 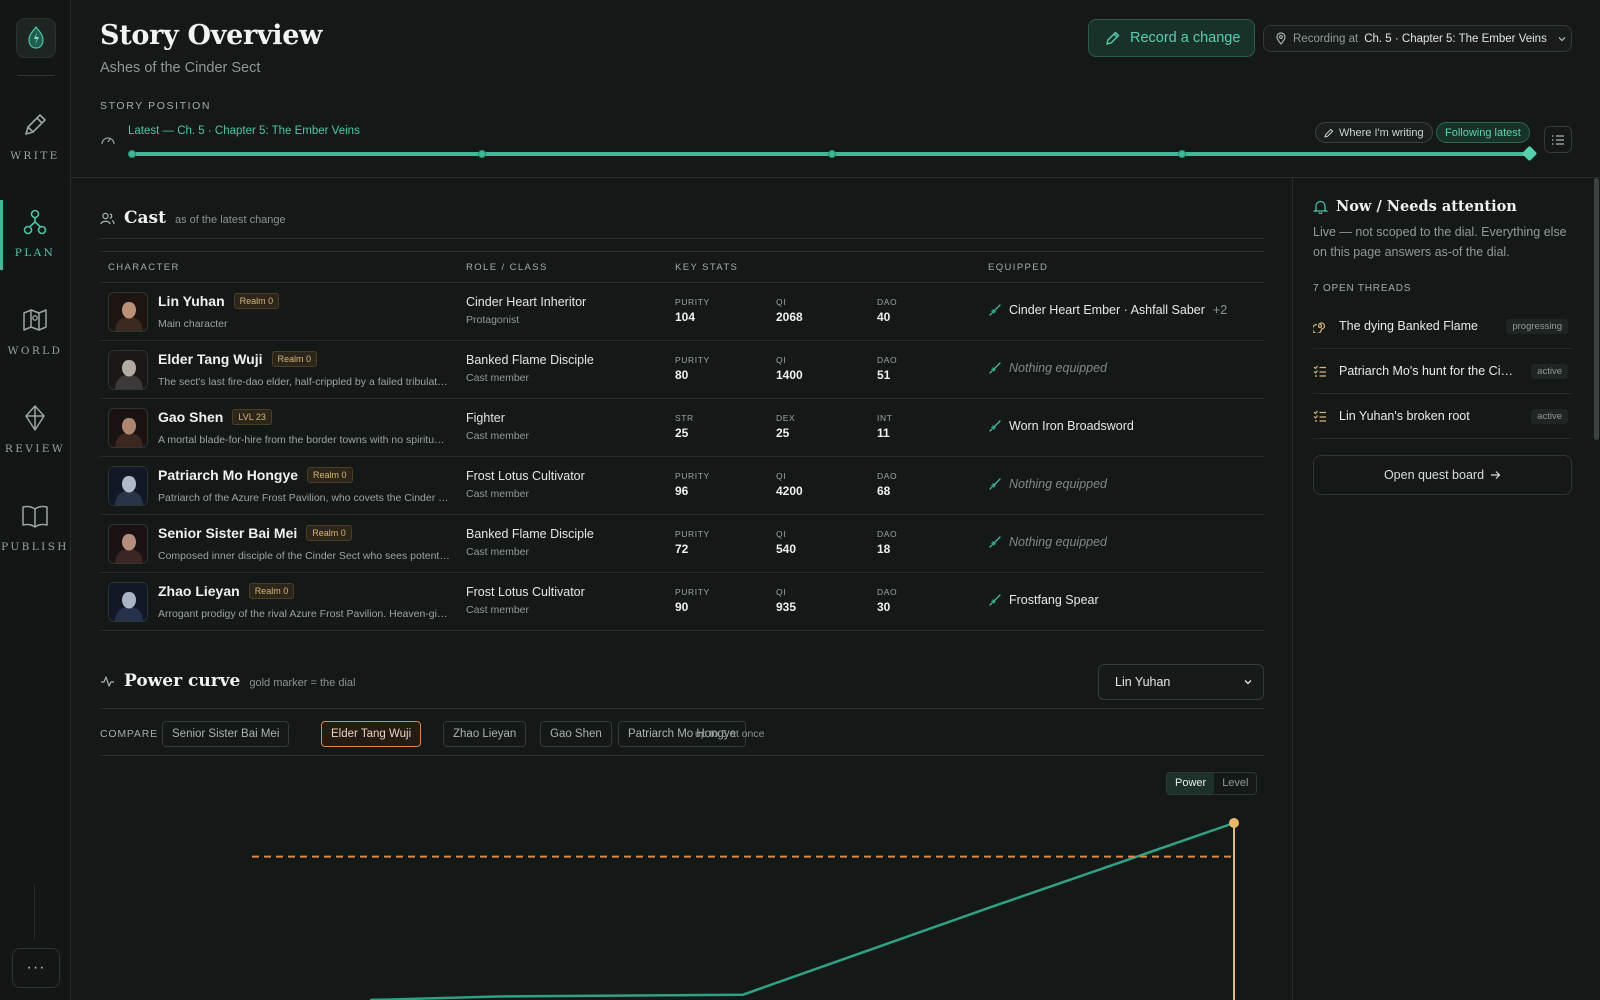 I want to click on equipped-items: Worn Iron Broadsword, so click(x=1061, y=426).